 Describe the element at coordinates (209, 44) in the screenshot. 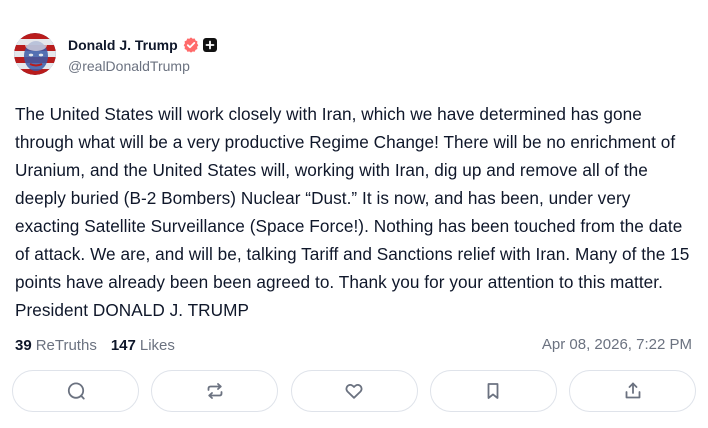

I see `plus-badge-icon` at that location.